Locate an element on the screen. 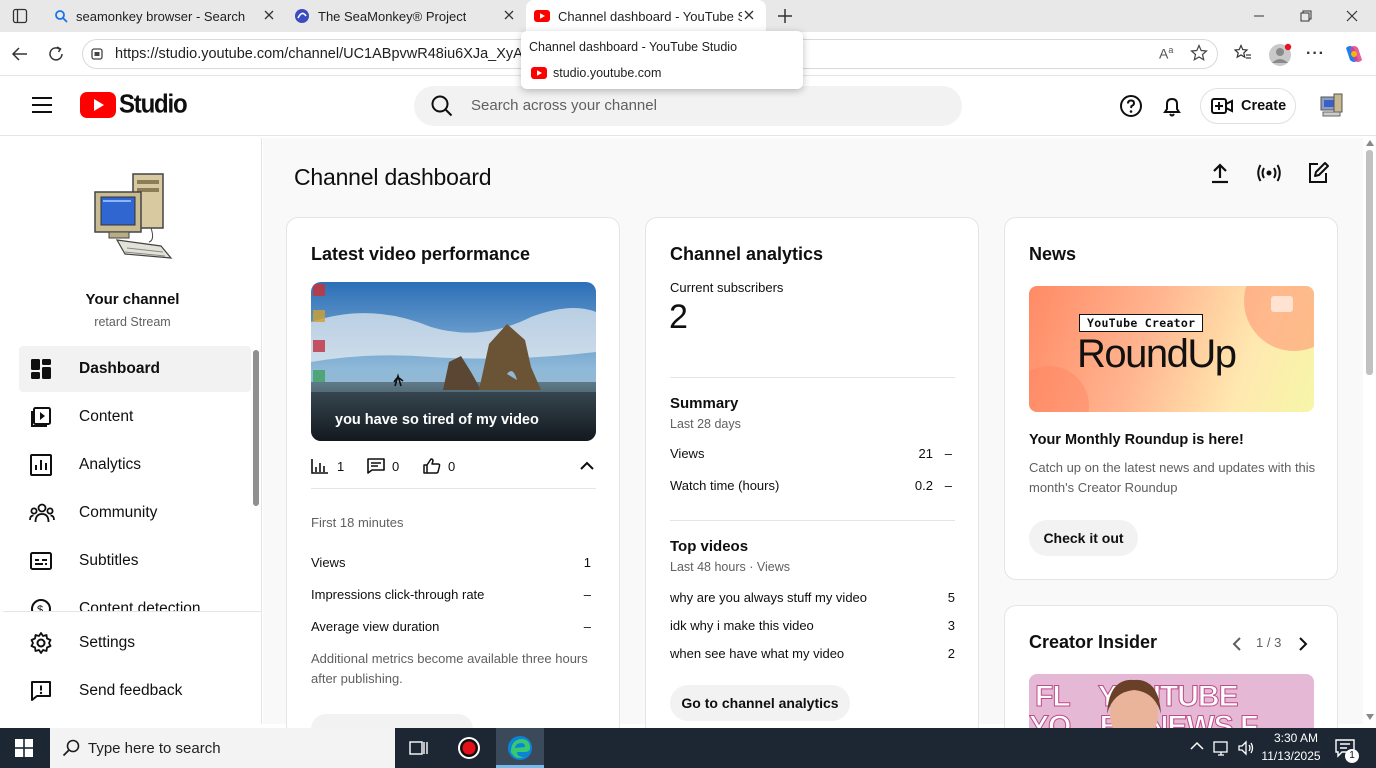  card-title: Latest video performance is located at coordinates (421, 254).